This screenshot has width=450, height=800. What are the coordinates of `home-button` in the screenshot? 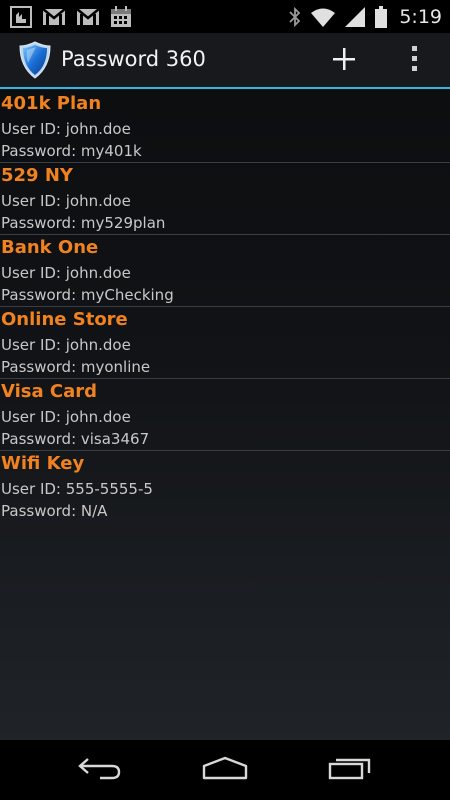 It's located at (225, 770).